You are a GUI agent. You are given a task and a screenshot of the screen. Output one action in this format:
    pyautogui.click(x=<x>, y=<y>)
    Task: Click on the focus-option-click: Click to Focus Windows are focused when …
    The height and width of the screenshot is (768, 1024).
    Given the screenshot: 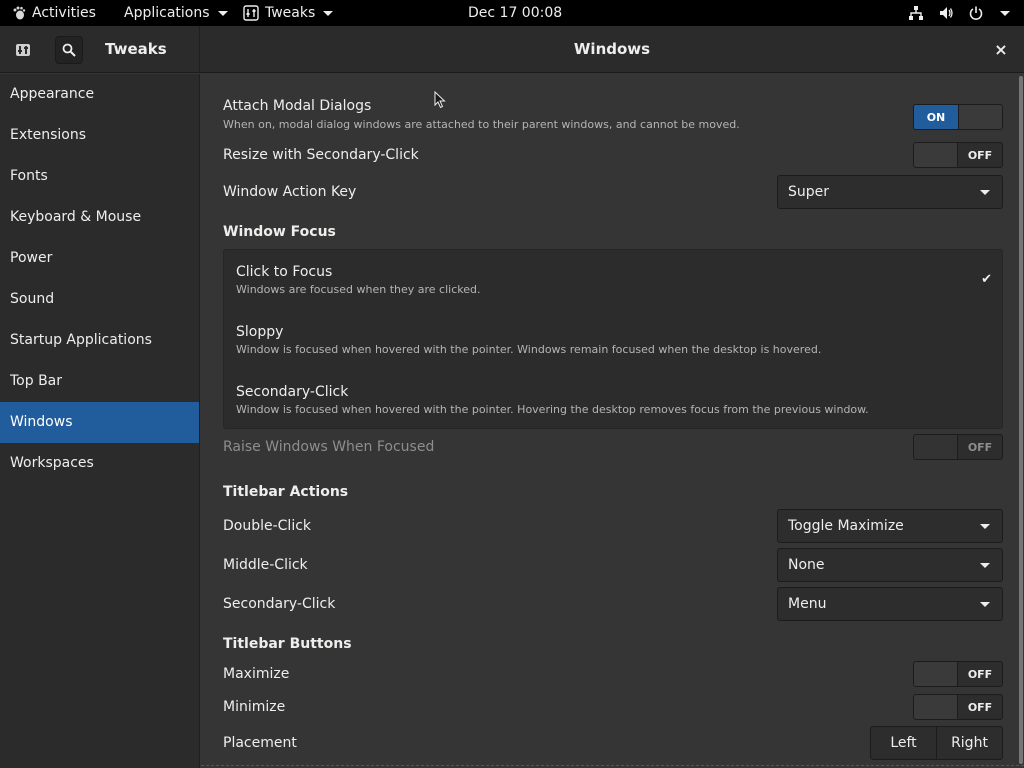 What is the action you would take?
    pyautogui.click(x=614, y=280)
    